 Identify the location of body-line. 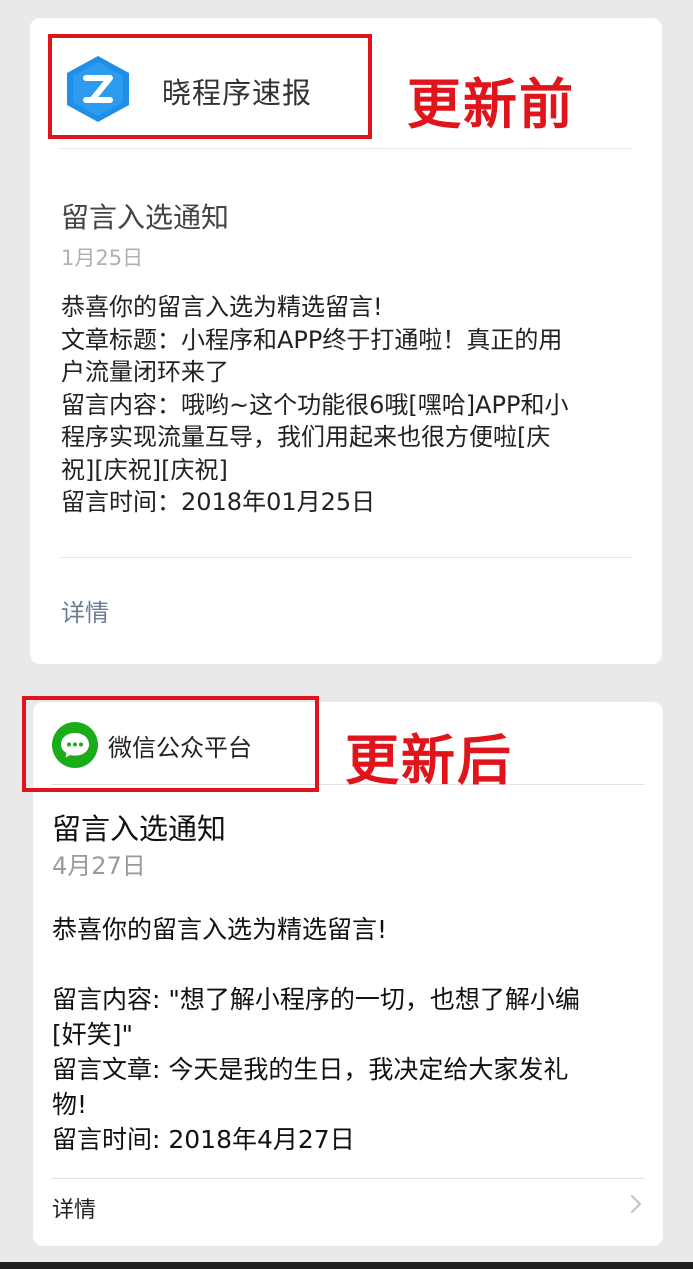
(342, 964).